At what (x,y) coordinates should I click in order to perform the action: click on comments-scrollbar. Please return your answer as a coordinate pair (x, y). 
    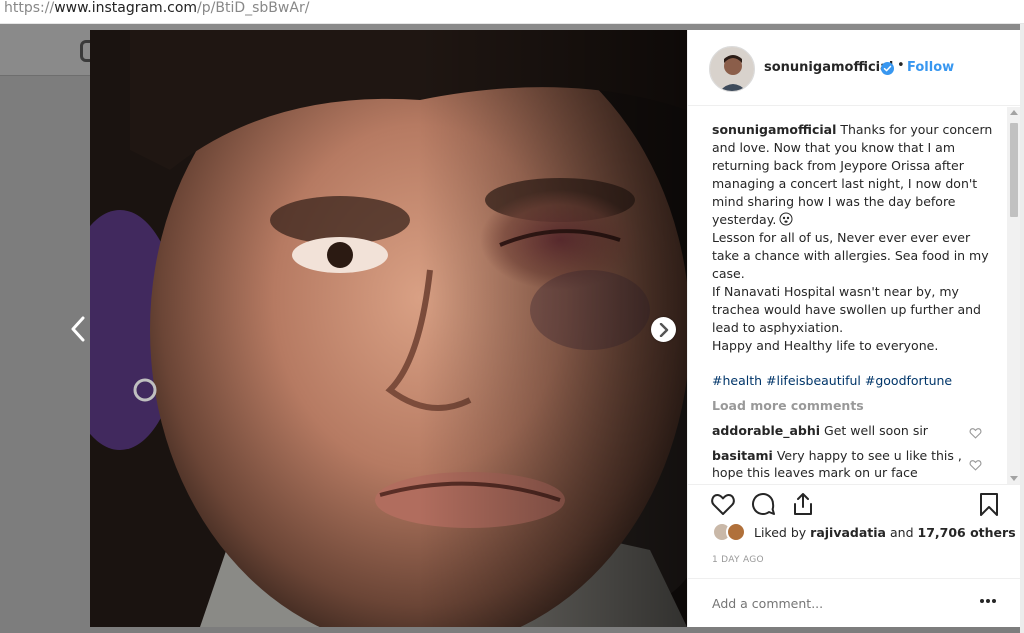
    Looking at the image, I should click on (1014, 295).